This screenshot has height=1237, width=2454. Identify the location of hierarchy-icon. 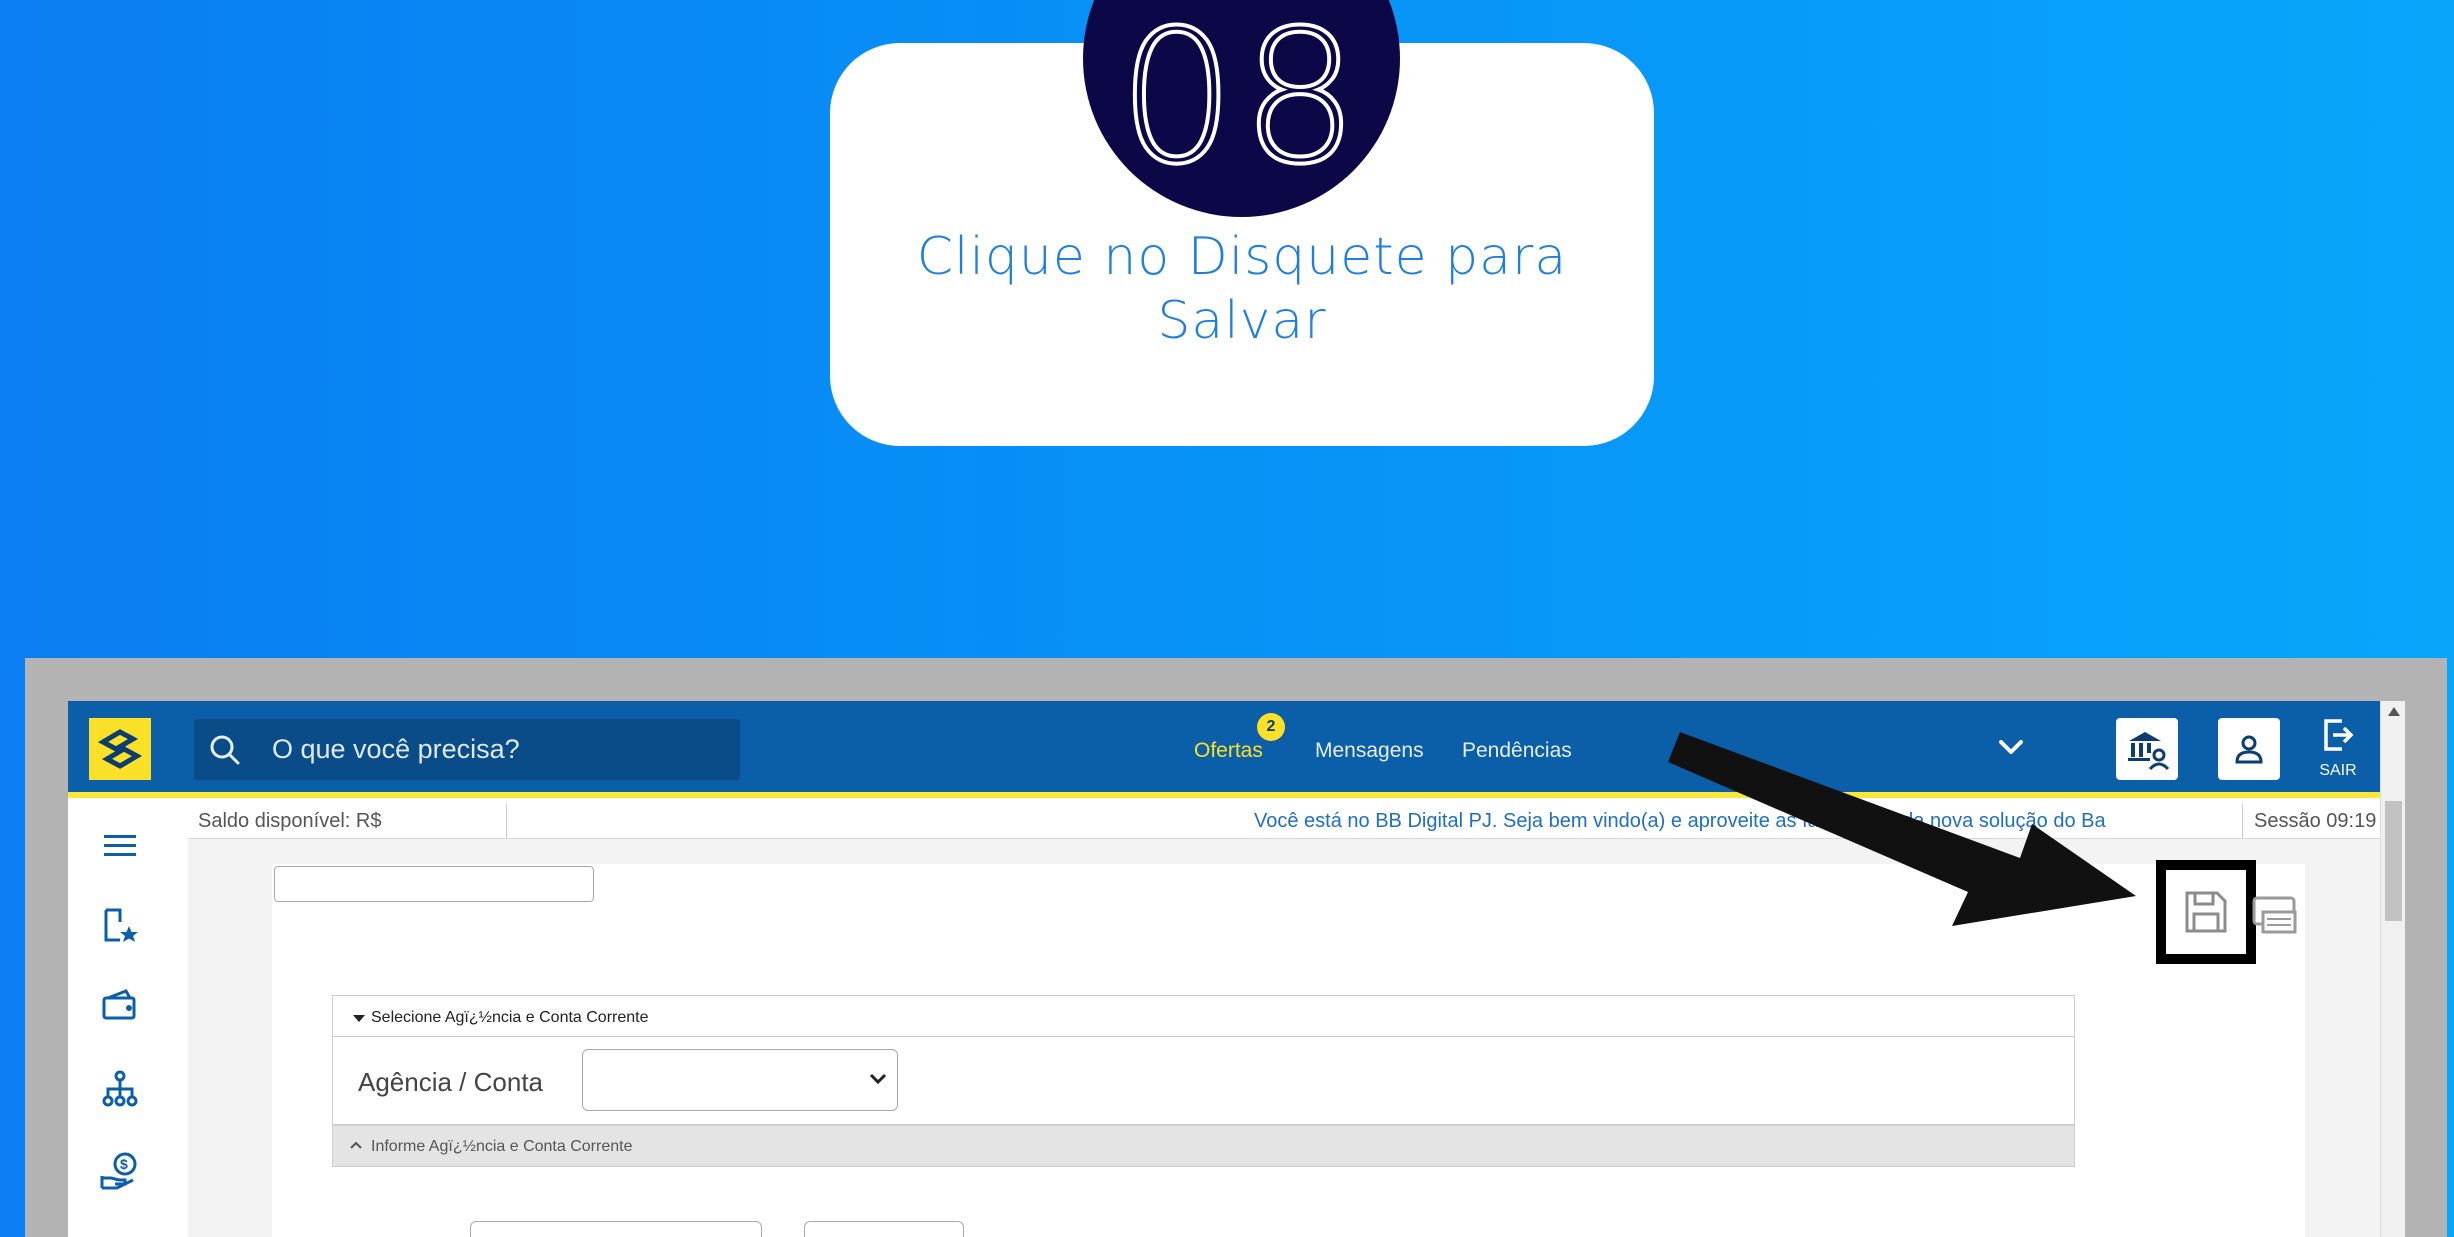
(120, 1089).